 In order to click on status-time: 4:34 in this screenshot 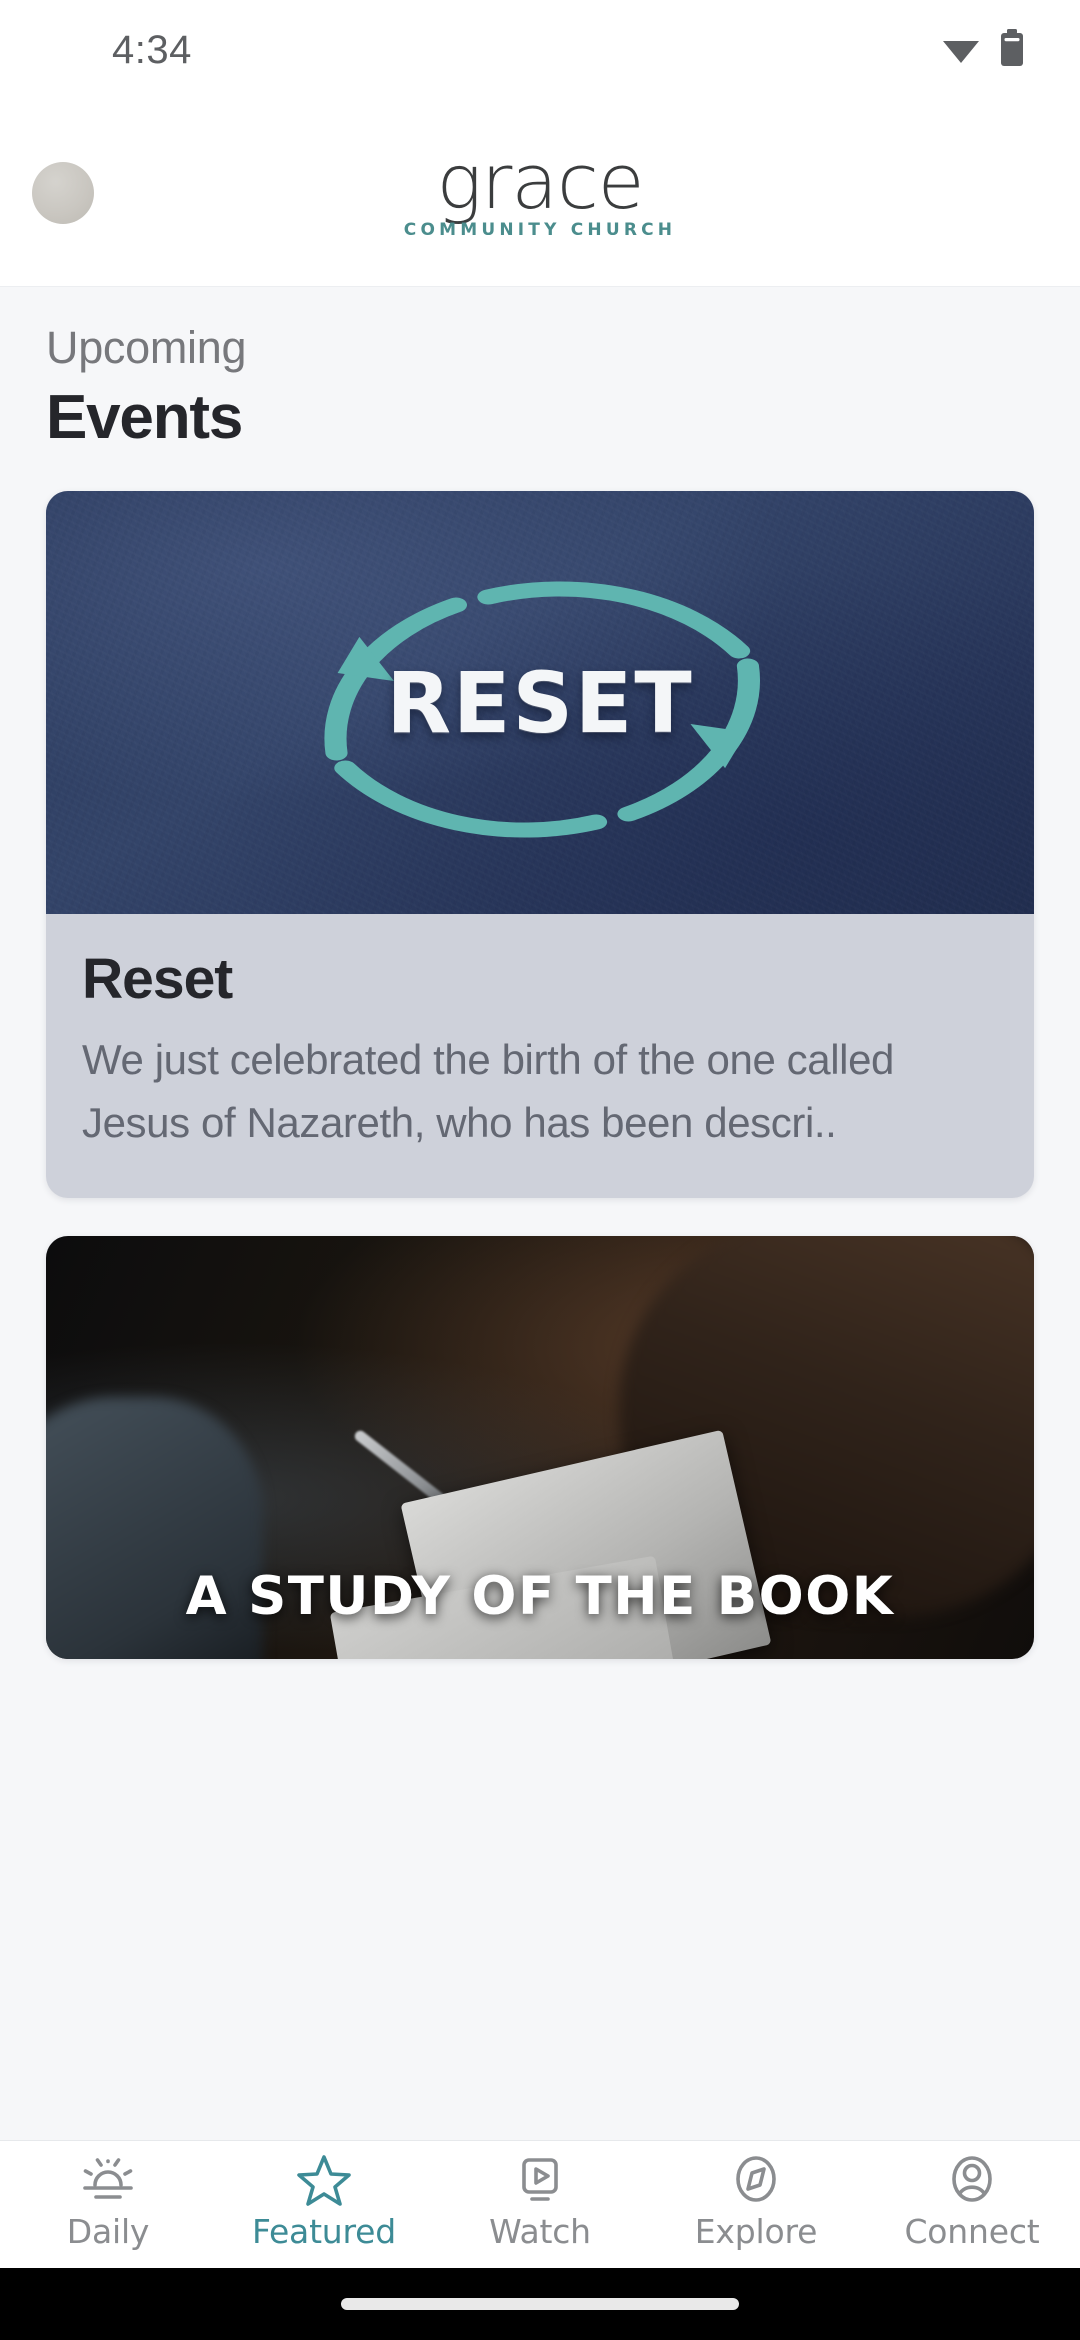, I will do `click(152, 49)`.